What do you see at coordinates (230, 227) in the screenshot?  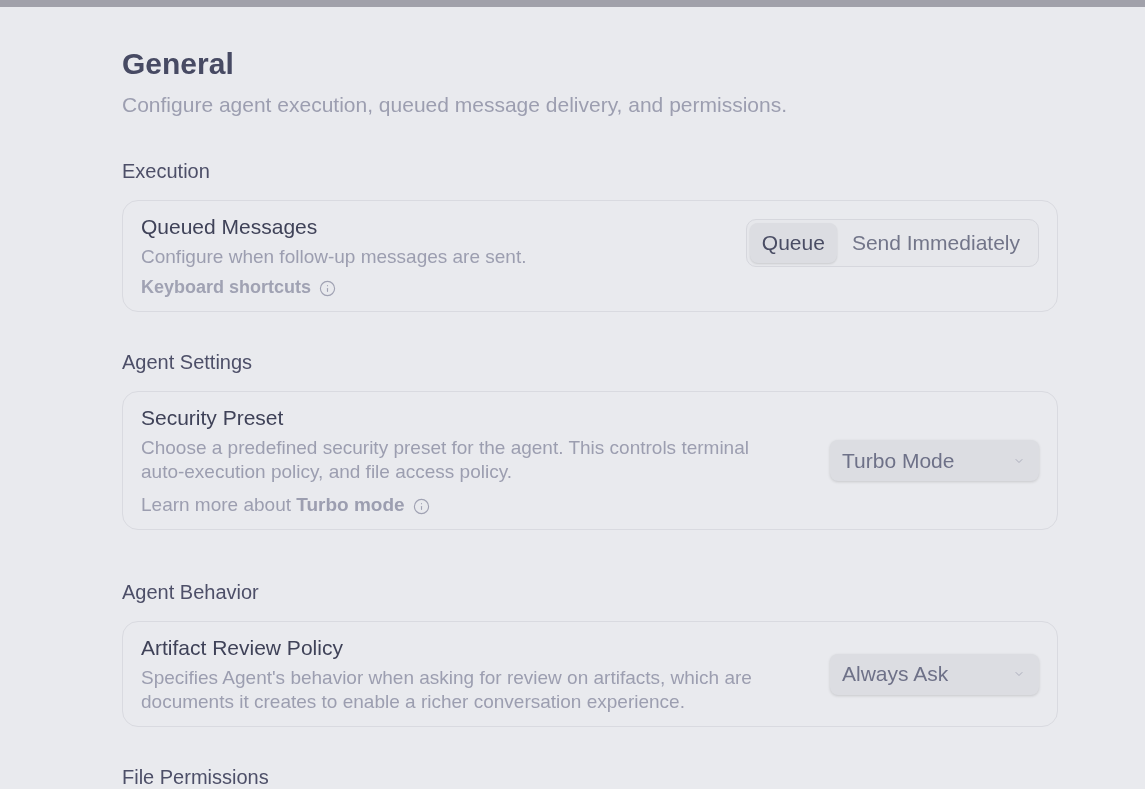 I see `setting-title: Queued Messages` at bounding box center [230, 227].